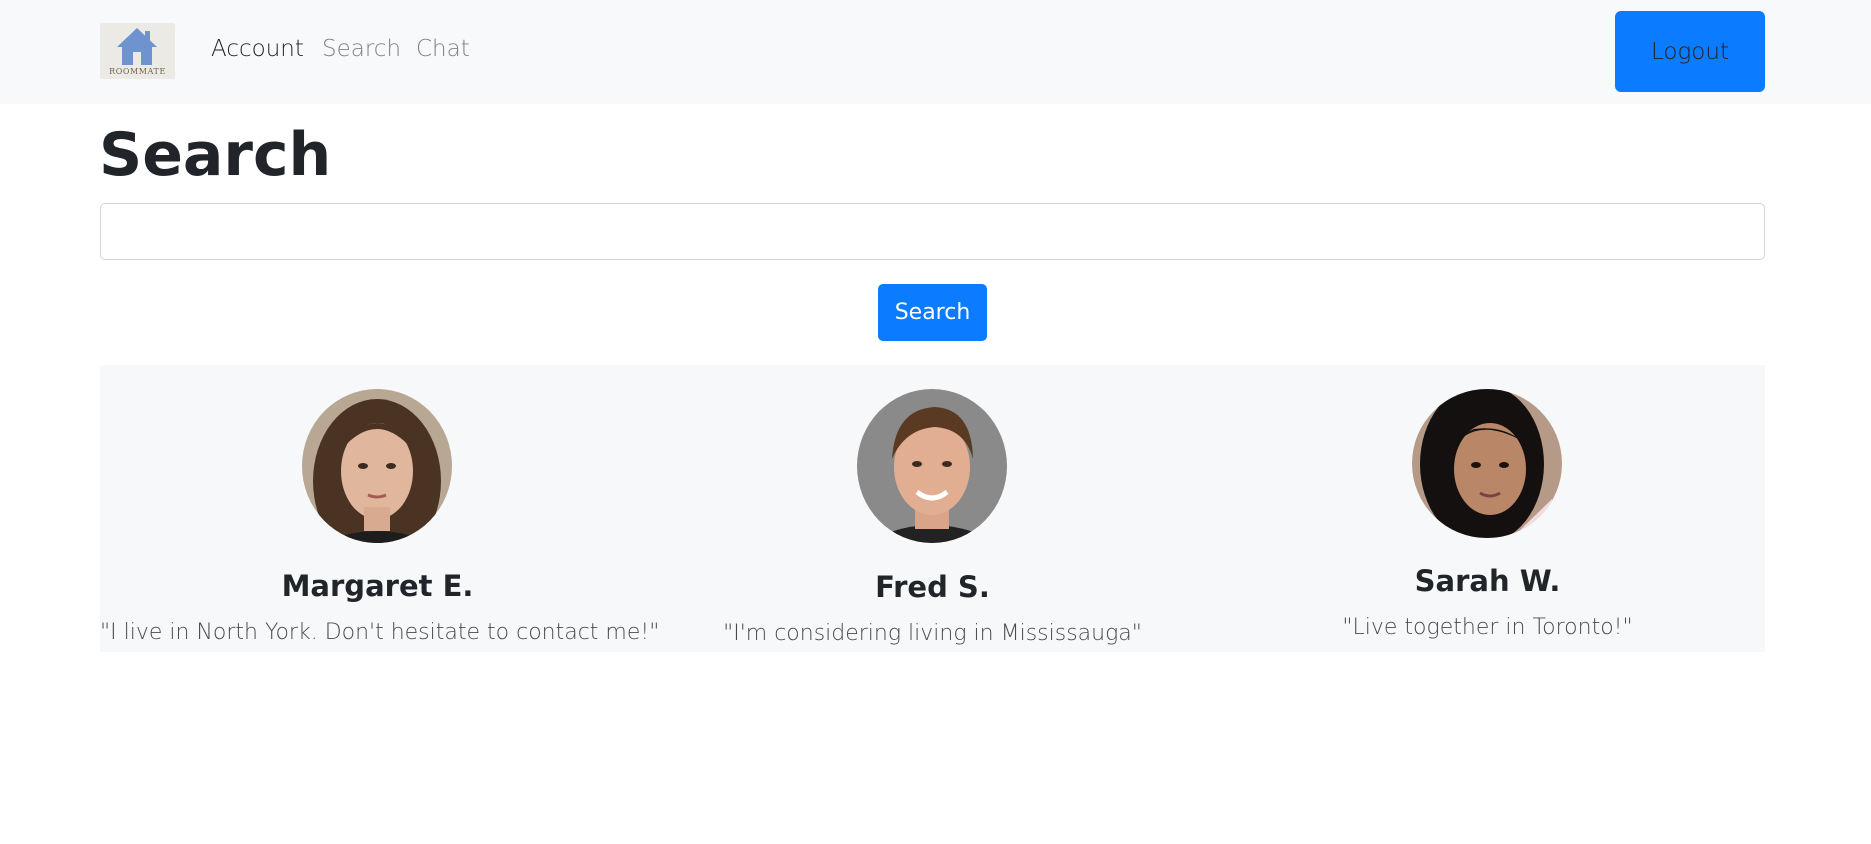 The height and width of the screenshot is (844, 1871). I want to click on result-name: Margaret E., so click(377, 586).